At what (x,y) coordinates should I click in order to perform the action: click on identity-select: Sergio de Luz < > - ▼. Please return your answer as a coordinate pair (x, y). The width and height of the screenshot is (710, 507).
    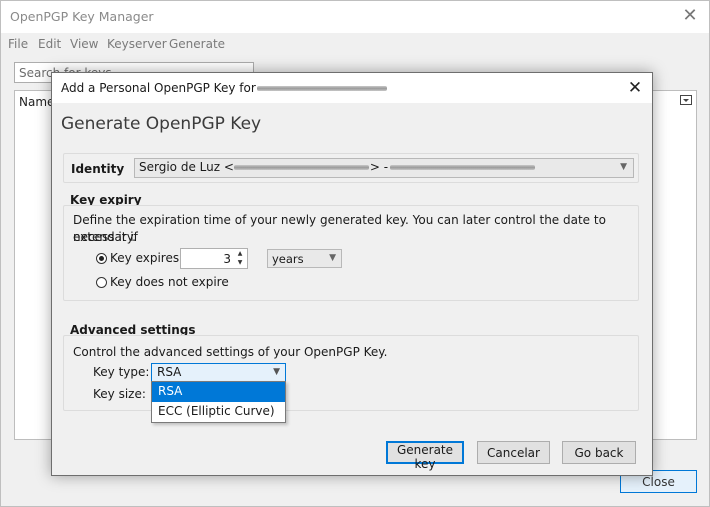
    Looking at the image, I should click on (384, 168).